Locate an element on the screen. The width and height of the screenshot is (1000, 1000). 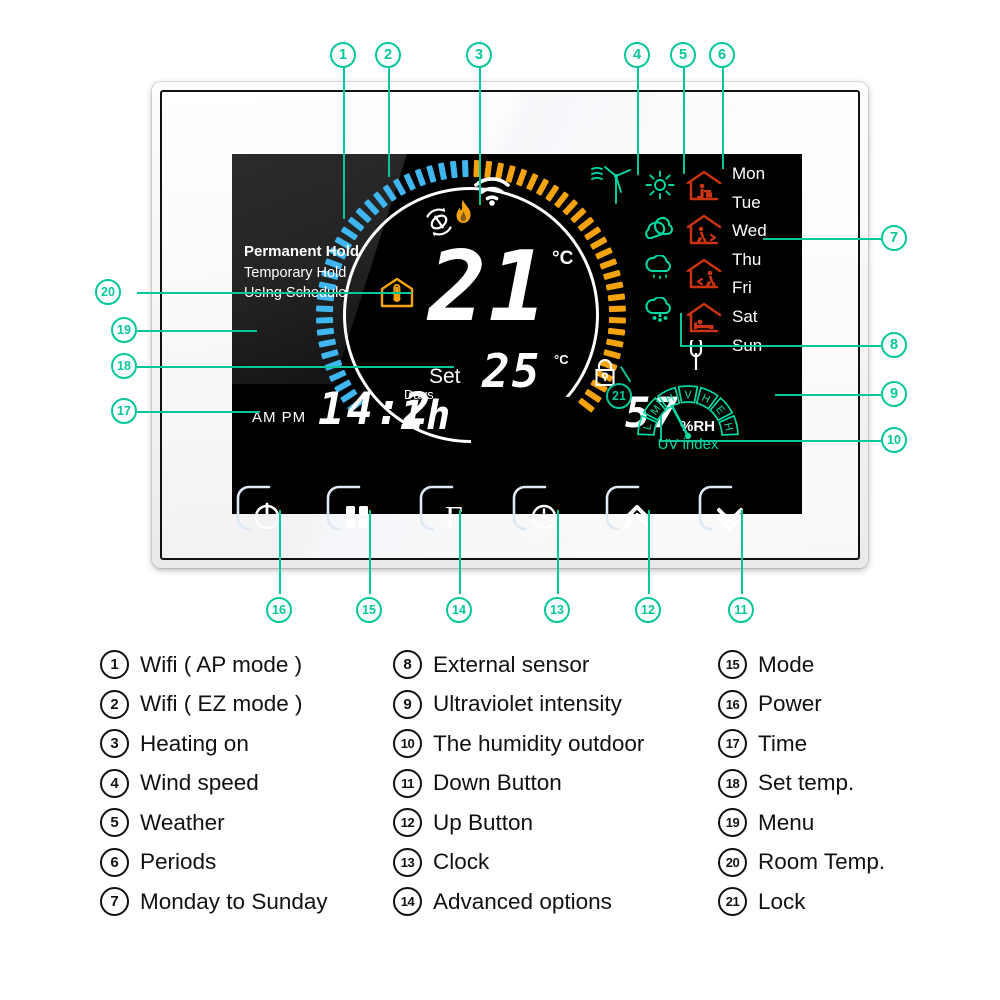
legend-item: 1 Wifi ( AP mode ) is located at coordinates (250, 664).